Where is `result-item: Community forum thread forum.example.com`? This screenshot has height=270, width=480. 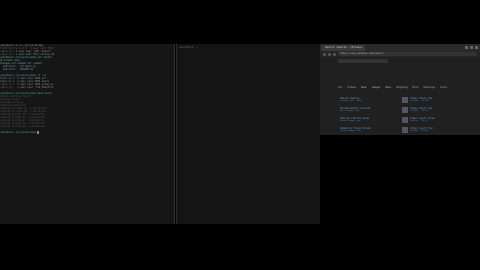 result-item: Community forum thread forum.example.com is located at coordinates (367, 130).